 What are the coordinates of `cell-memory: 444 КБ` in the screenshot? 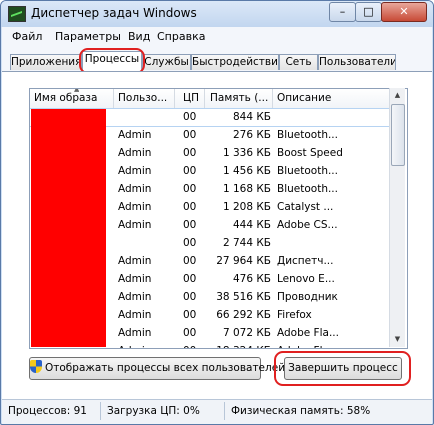 It's located at (251, 225).